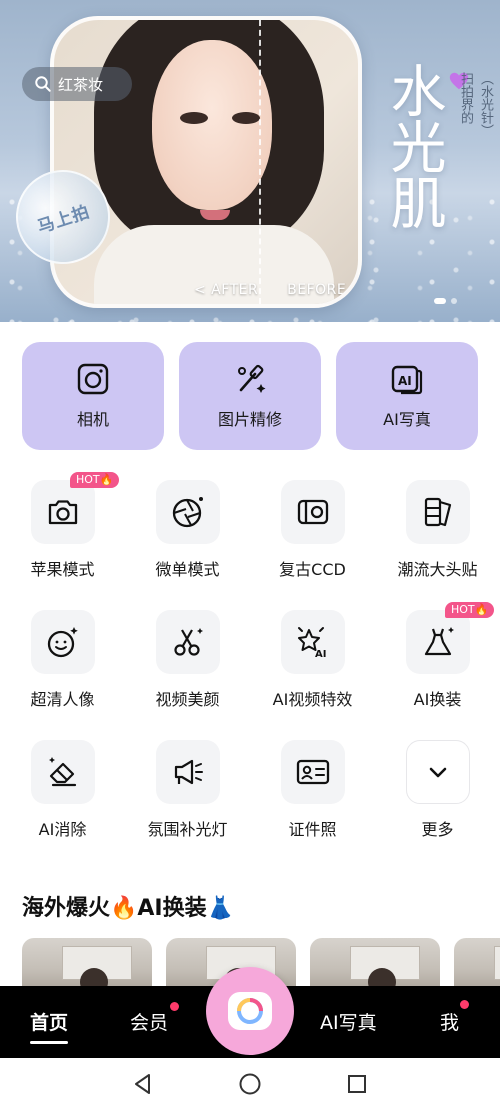  Describe the element at coordinates (437, 772) in the screenshot. I see `chevron-down-icon` at that location.